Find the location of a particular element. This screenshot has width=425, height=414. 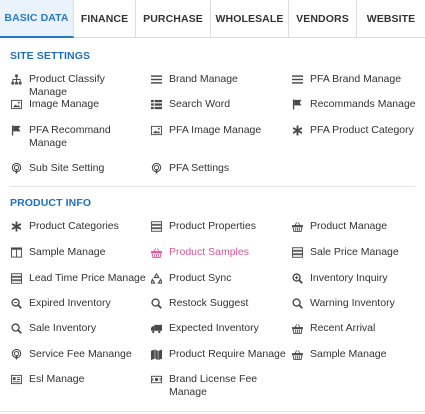

menu-item-product-properties: Product Properties is located at coordinates (203, 226).